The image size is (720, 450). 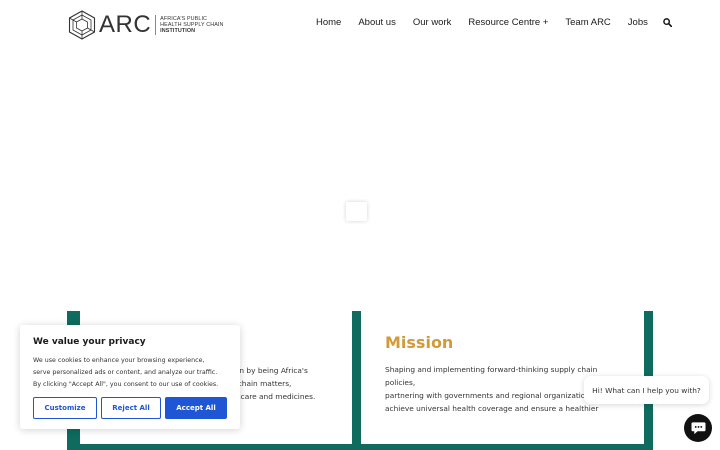 What do you see at coordinates (419, 342) in the screenshot?
I see `mission-heading: Mission` at bounding box center [419, 342].